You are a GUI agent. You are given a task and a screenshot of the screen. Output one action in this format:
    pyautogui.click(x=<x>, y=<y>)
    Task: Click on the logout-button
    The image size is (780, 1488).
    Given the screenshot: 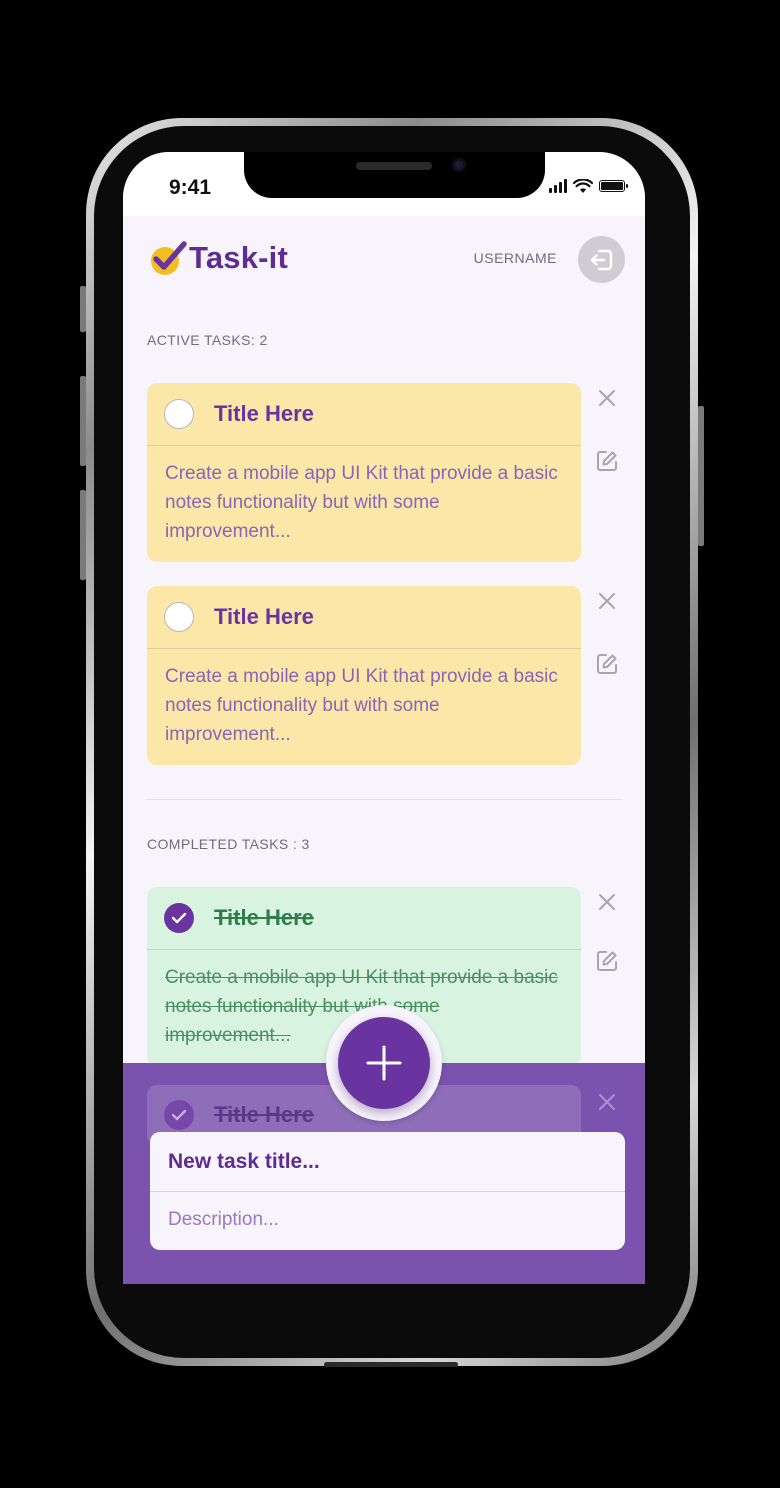 What is the action you would take?
    pyautogui.click(x=601, y=259)
    